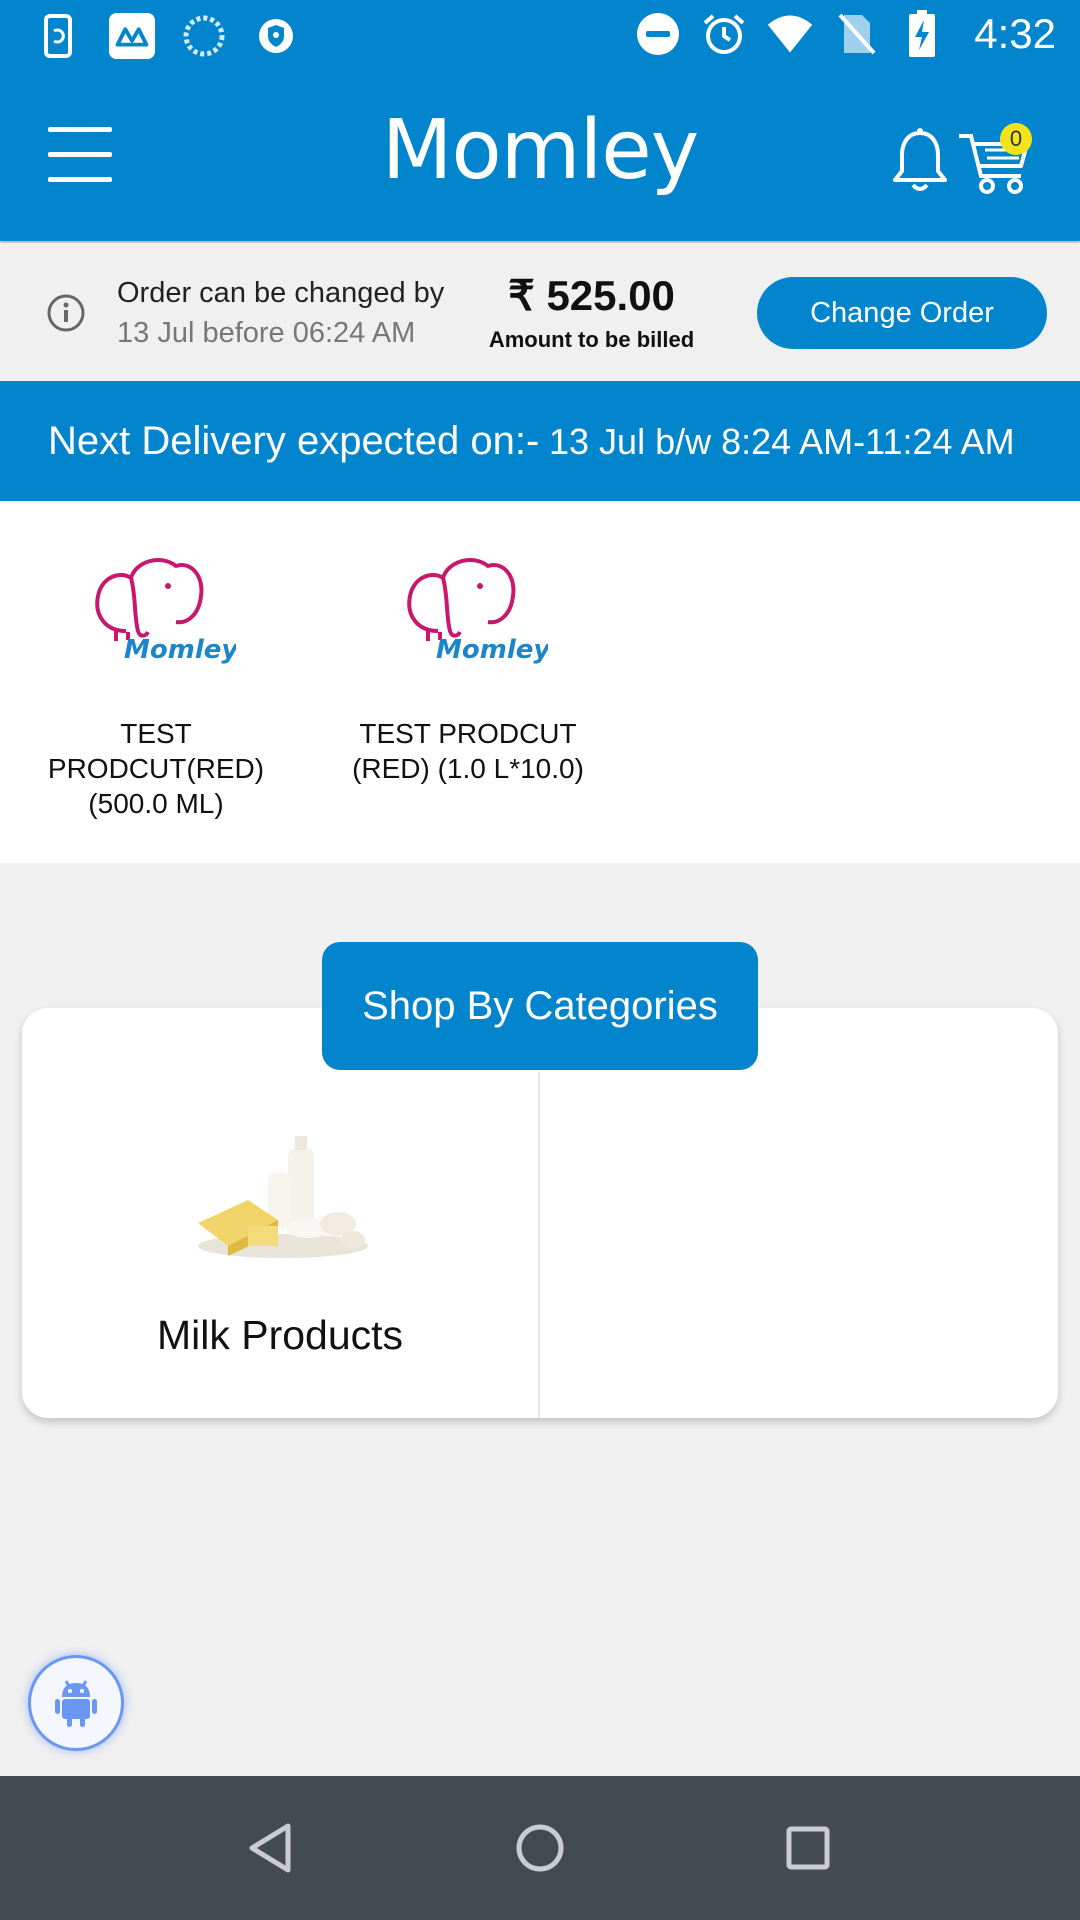  I want to click on recents-icon, so click(808, 1848).